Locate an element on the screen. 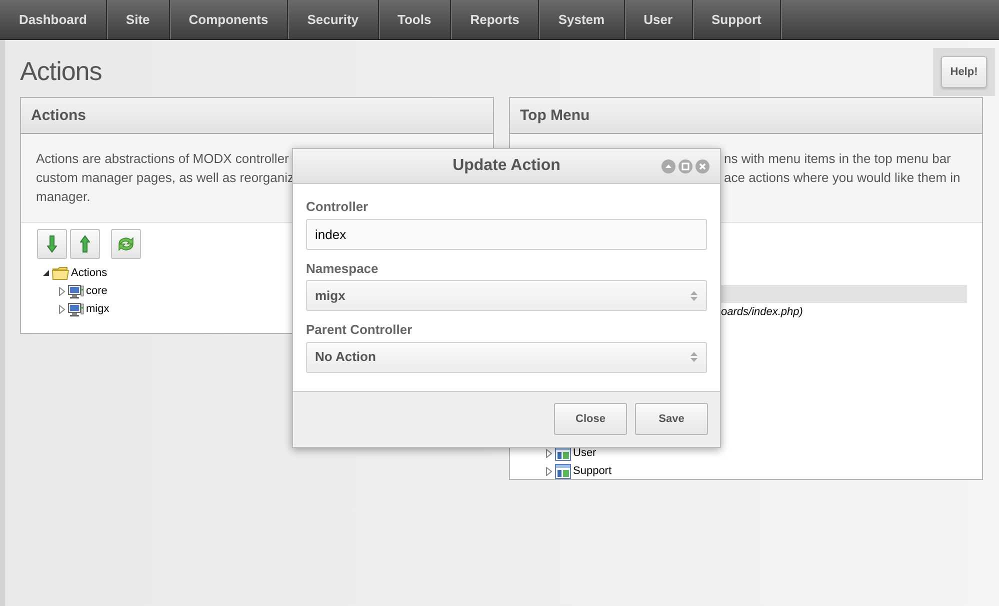 This screenshot has width=999, height=606. dialog-title: Update Action is located at coordinates (506, 166).